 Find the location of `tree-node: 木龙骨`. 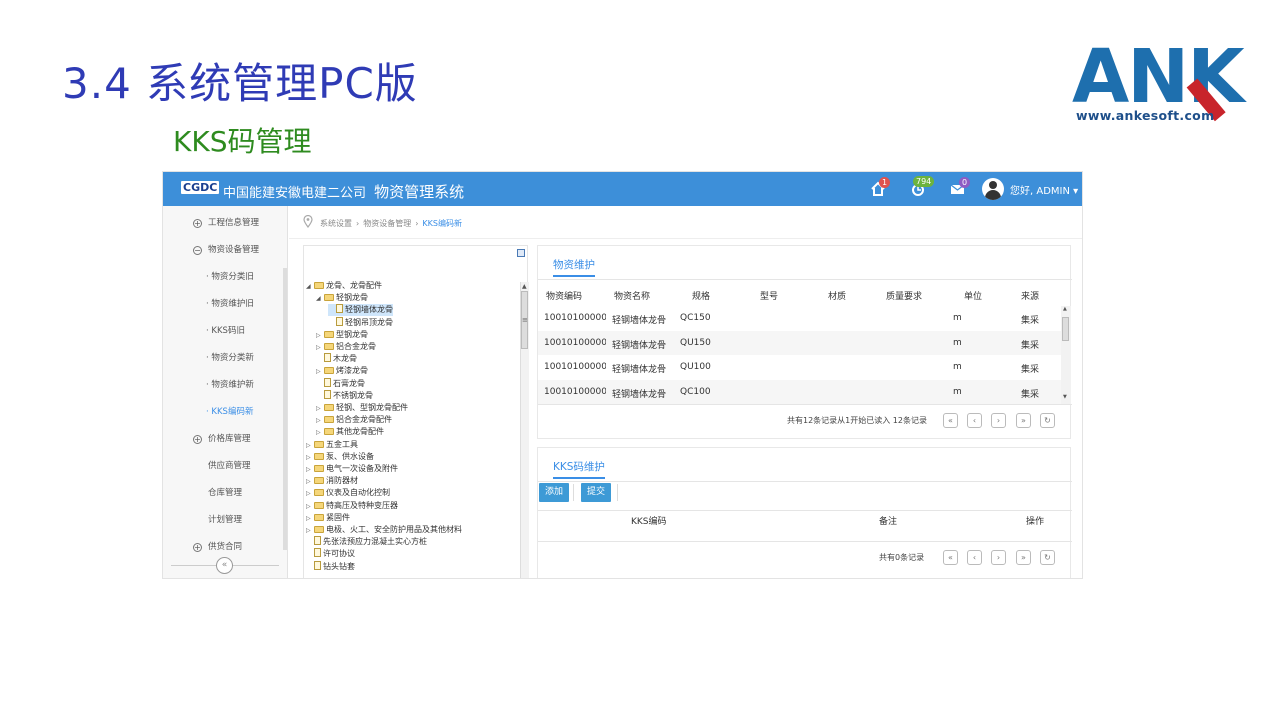

tree-node: 木龙骨 is located at coordinates (336, 359).